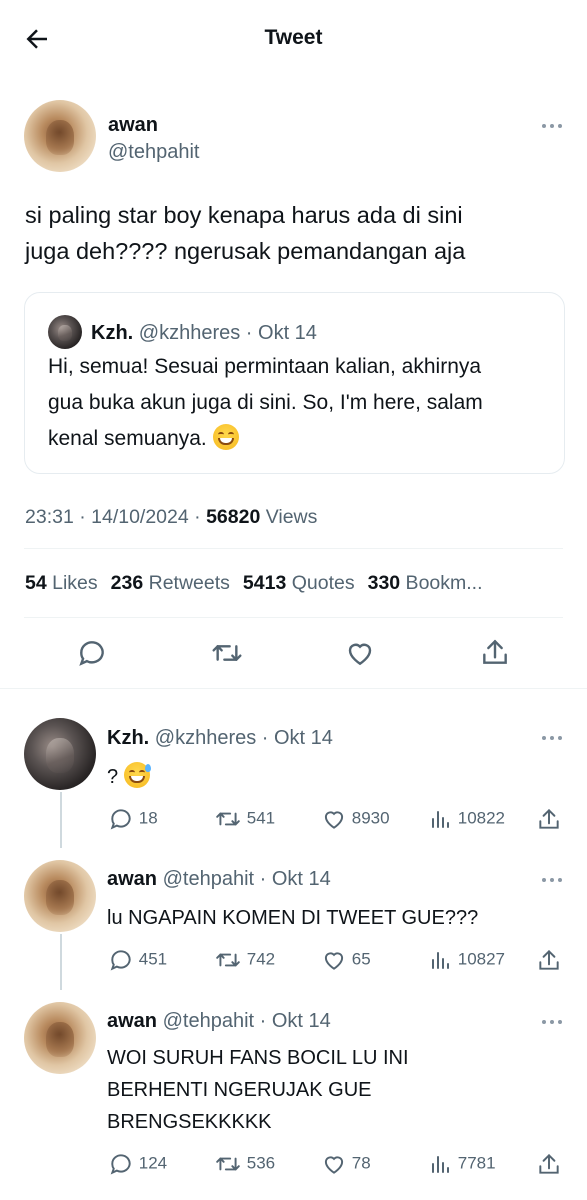 This screenshot has width=587, height=1200. I want to click on like-count: 78, so click(361, 1163).